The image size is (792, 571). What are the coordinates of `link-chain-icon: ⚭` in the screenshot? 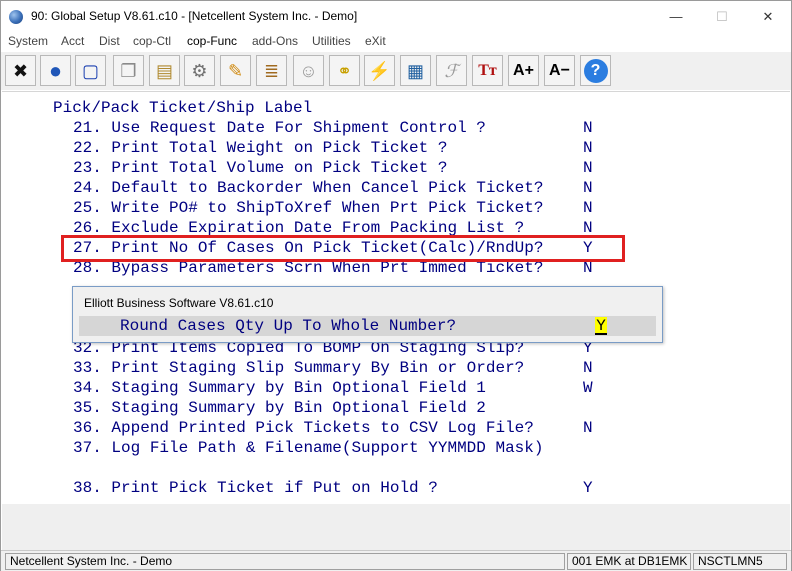 It's located at (344, 70).